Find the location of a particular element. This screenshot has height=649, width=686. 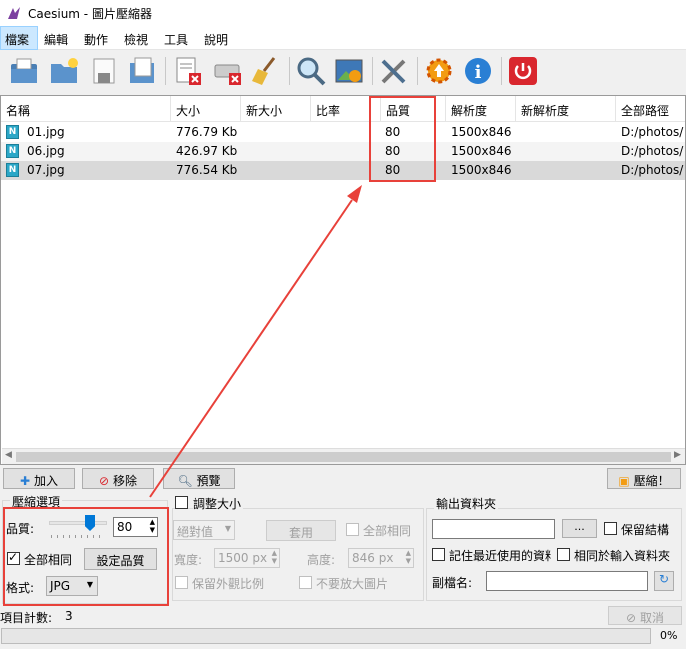

caesium-logo-icon is located at coordinates (14, 13).